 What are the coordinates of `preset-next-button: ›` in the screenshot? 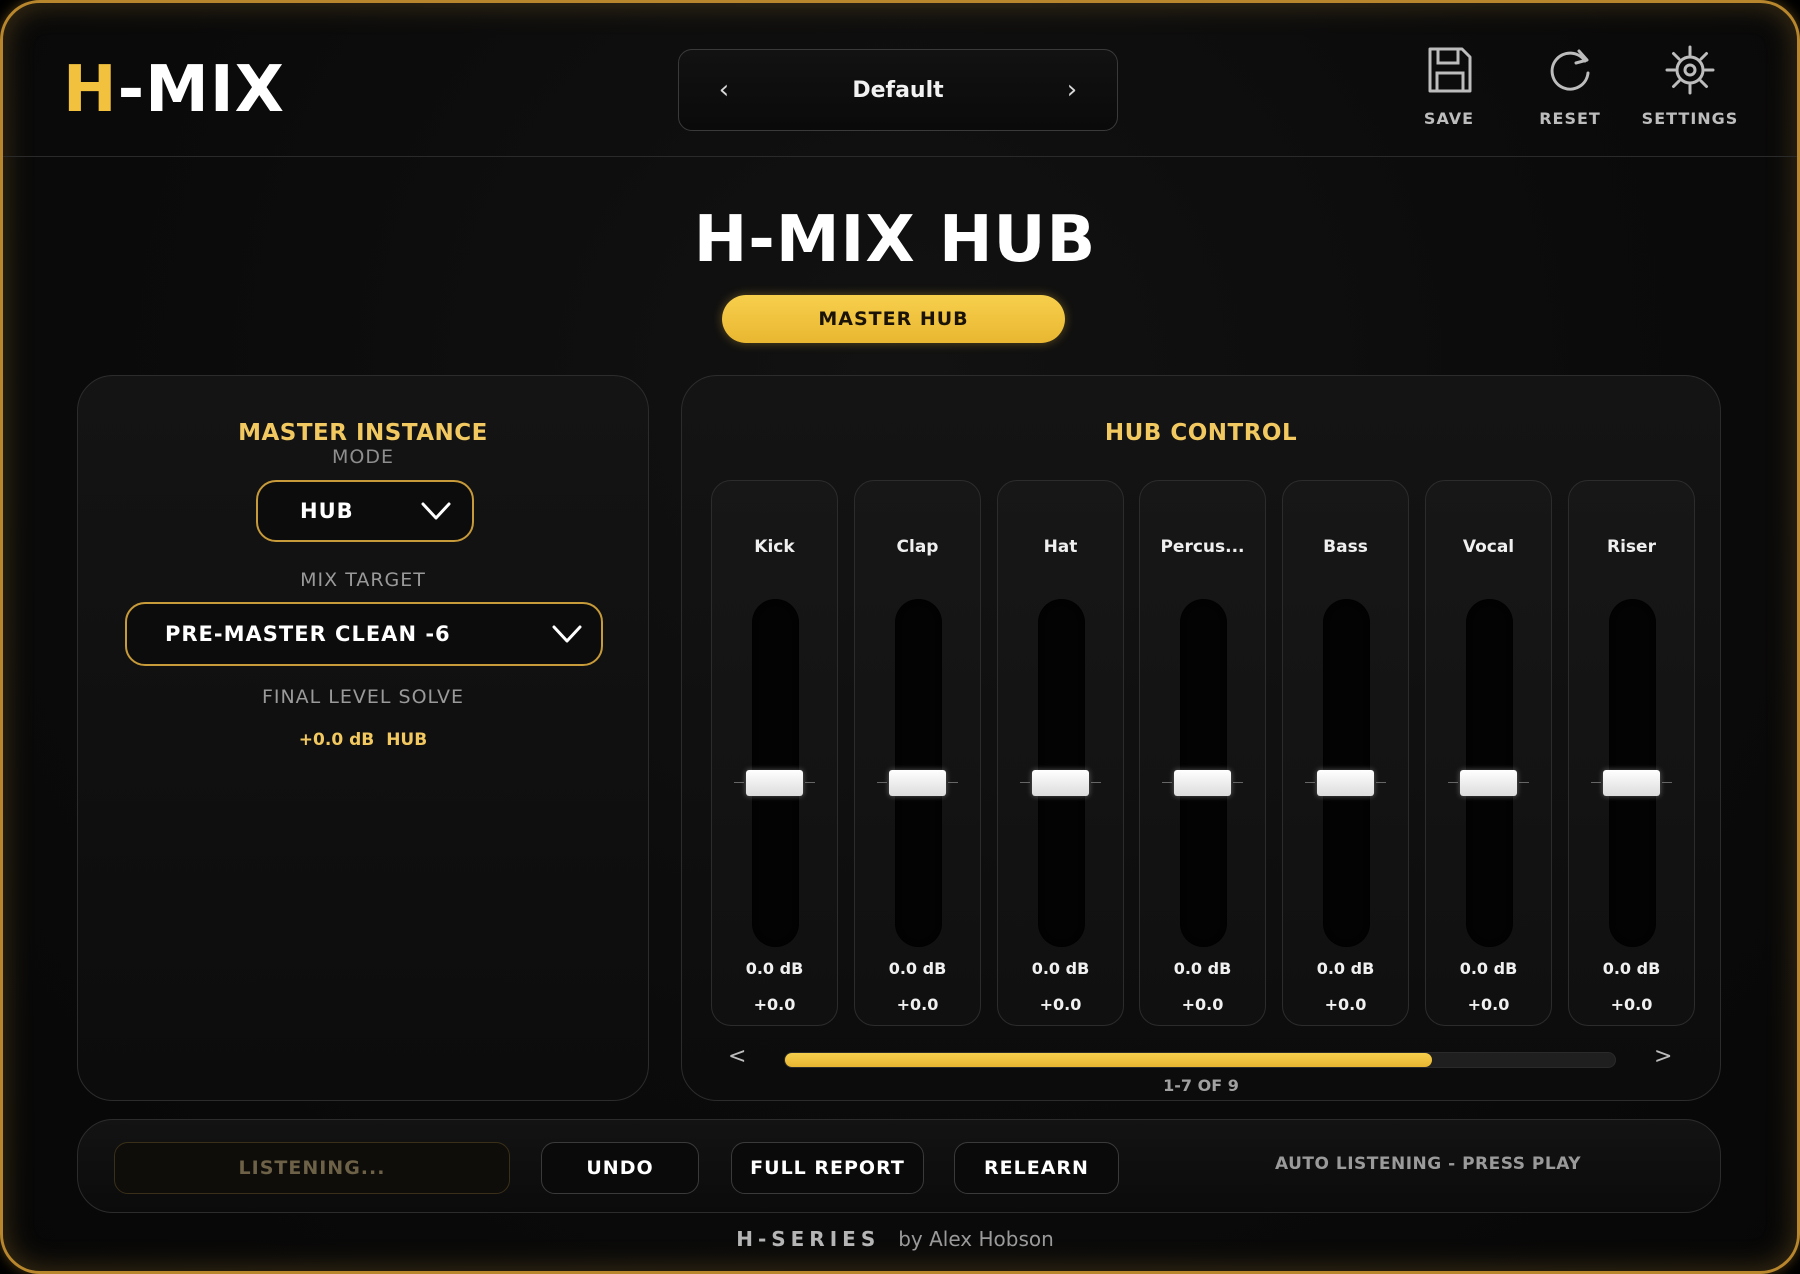 It's located at (1072, 90).